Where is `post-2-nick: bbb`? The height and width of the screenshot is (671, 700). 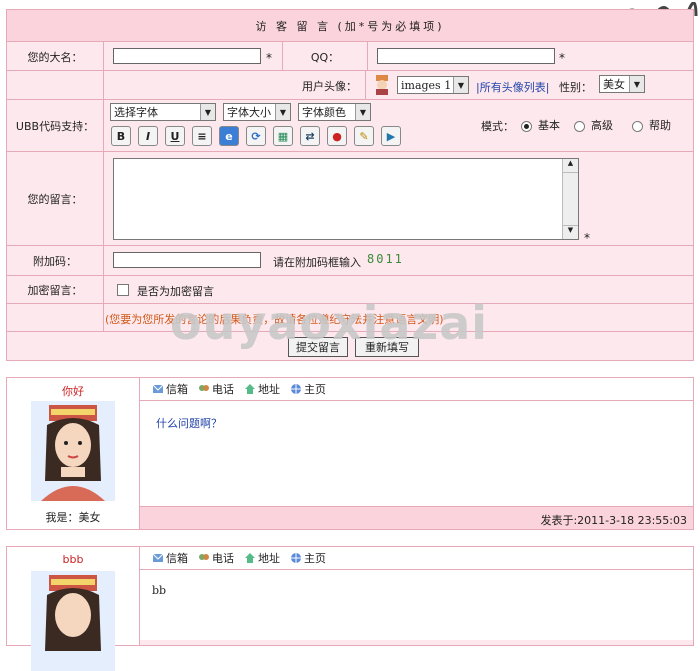
post-2-nick: bbb is located at coordinates (73, 559).